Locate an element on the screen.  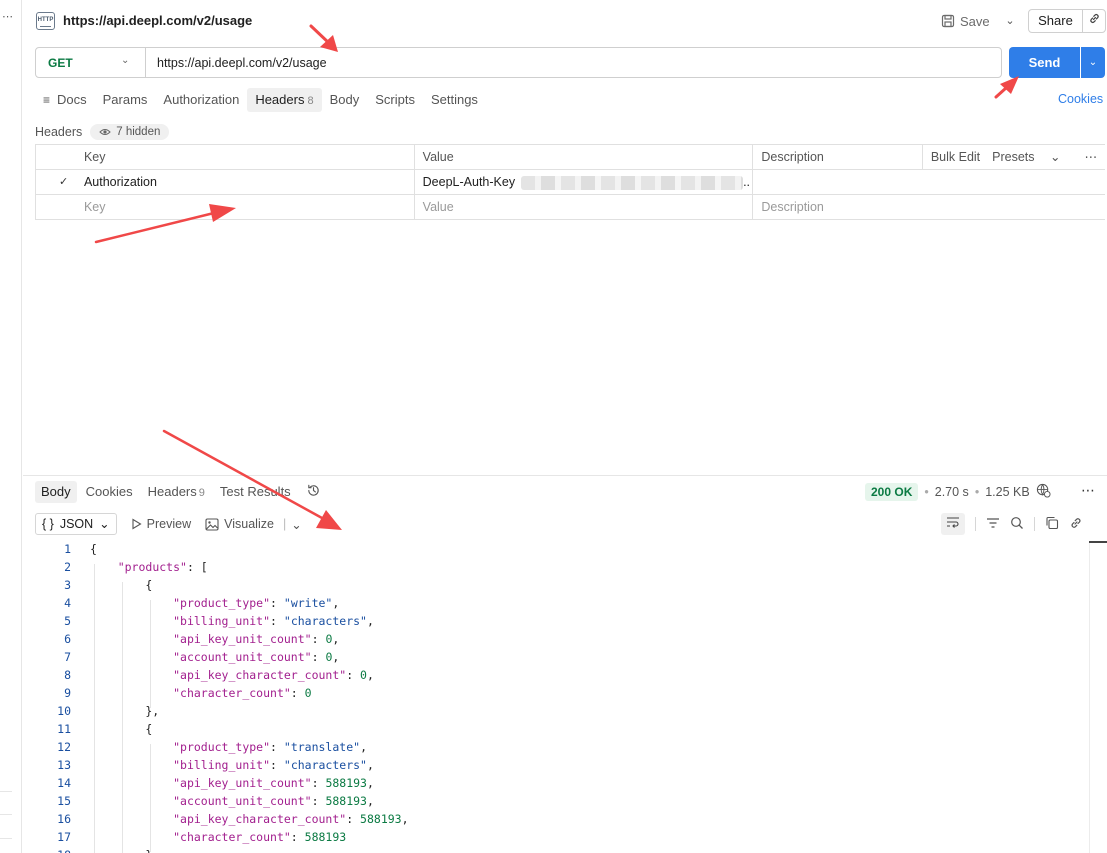
save-options-chevron-icon: ⌄ is located at coordinates (1010, 21).